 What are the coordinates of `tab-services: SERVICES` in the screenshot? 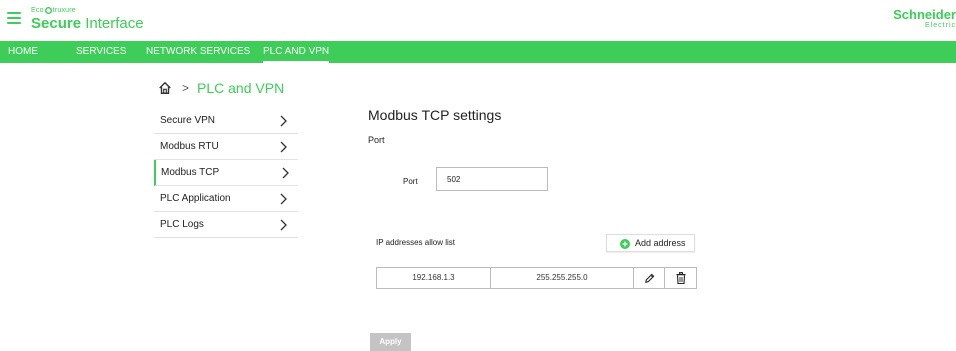 It's located at (101, 52).